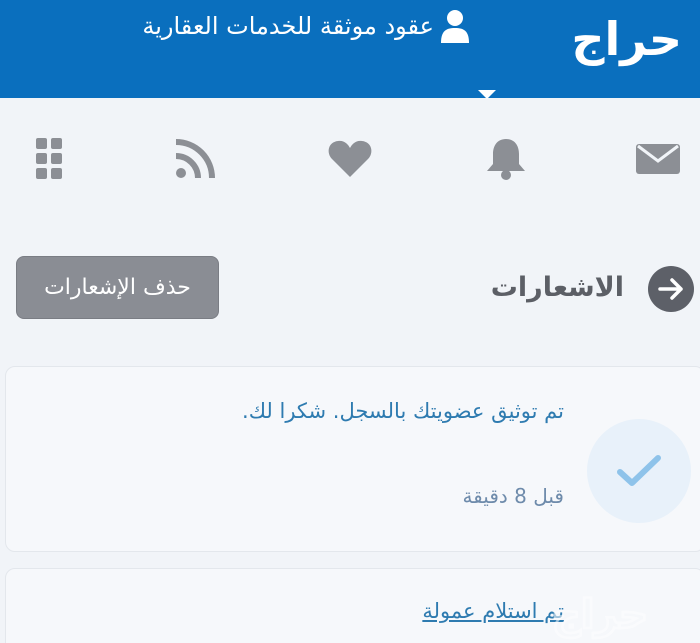 The height and width of the screenshot is (643, 700). I want to click on haraj-logo: حراج, so click(627, 39).